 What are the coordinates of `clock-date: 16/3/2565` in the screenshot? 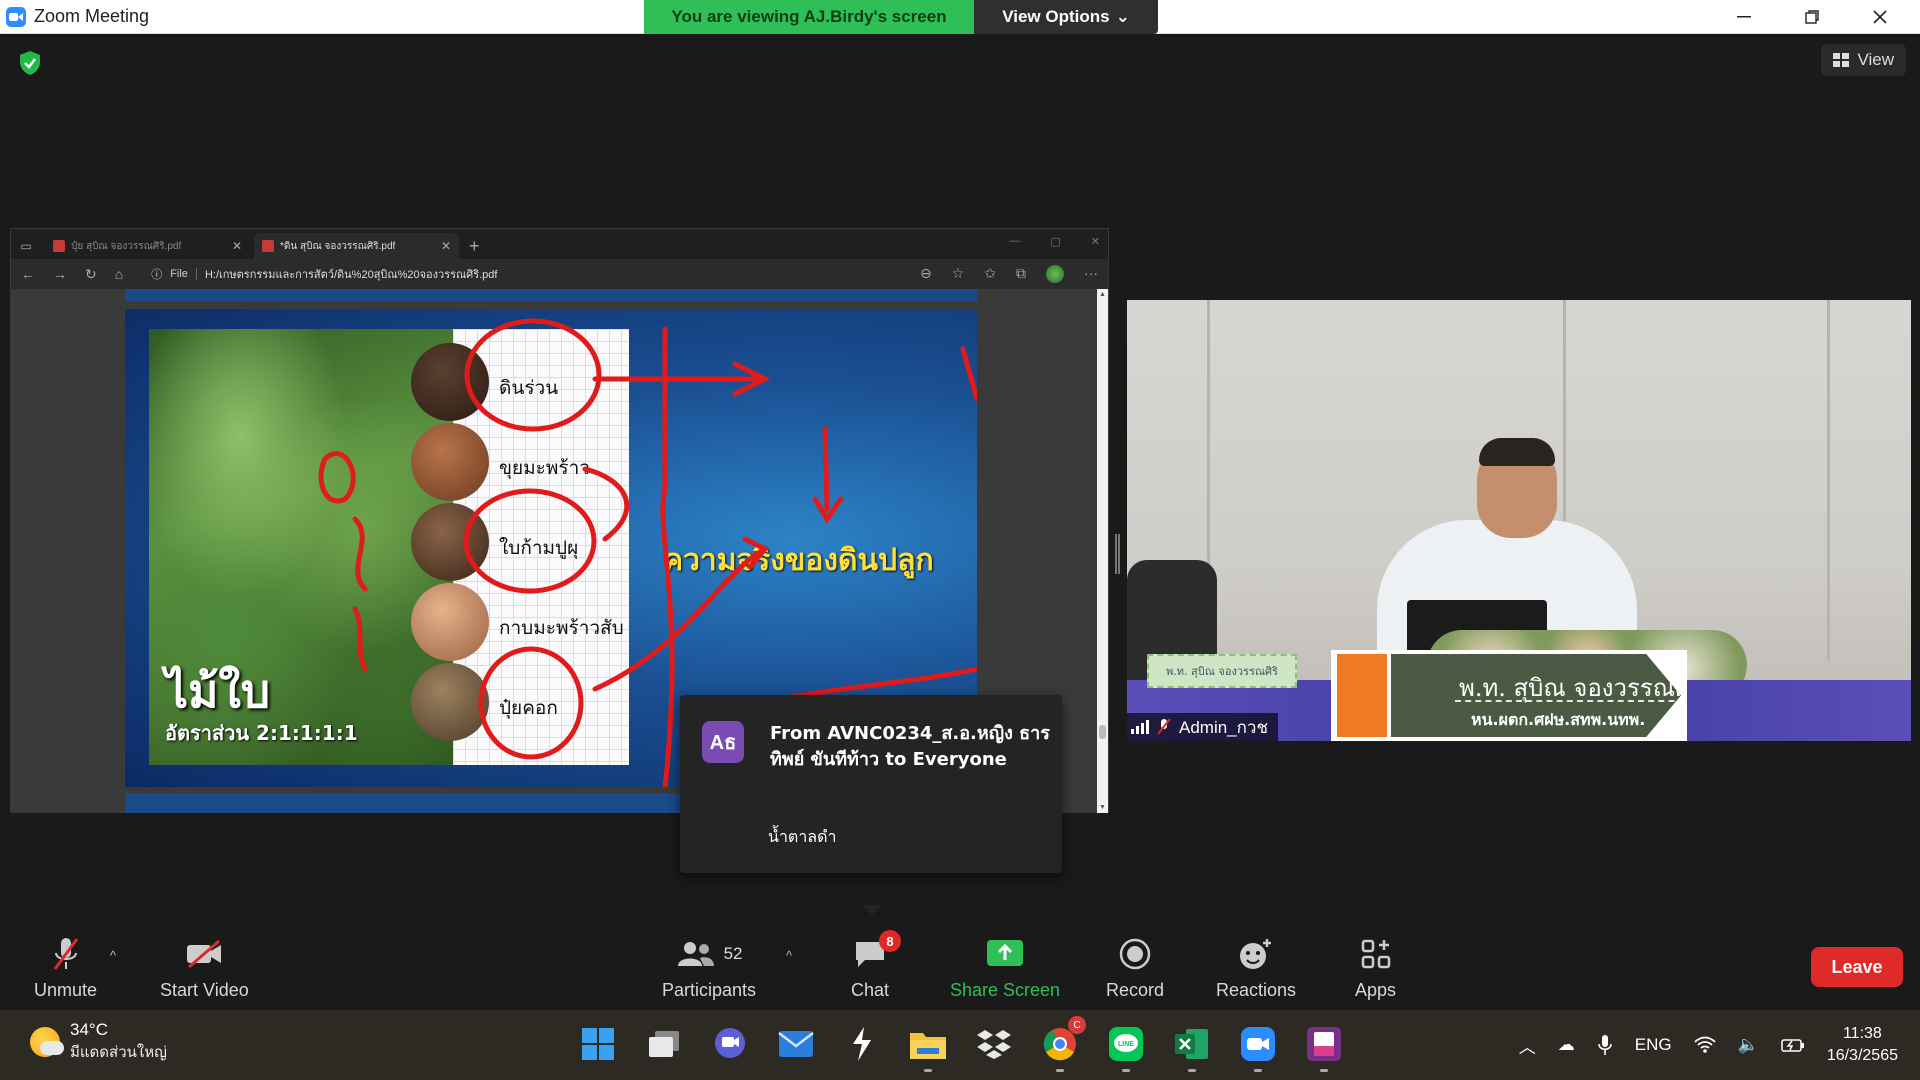 It's located at (1862, 1055).